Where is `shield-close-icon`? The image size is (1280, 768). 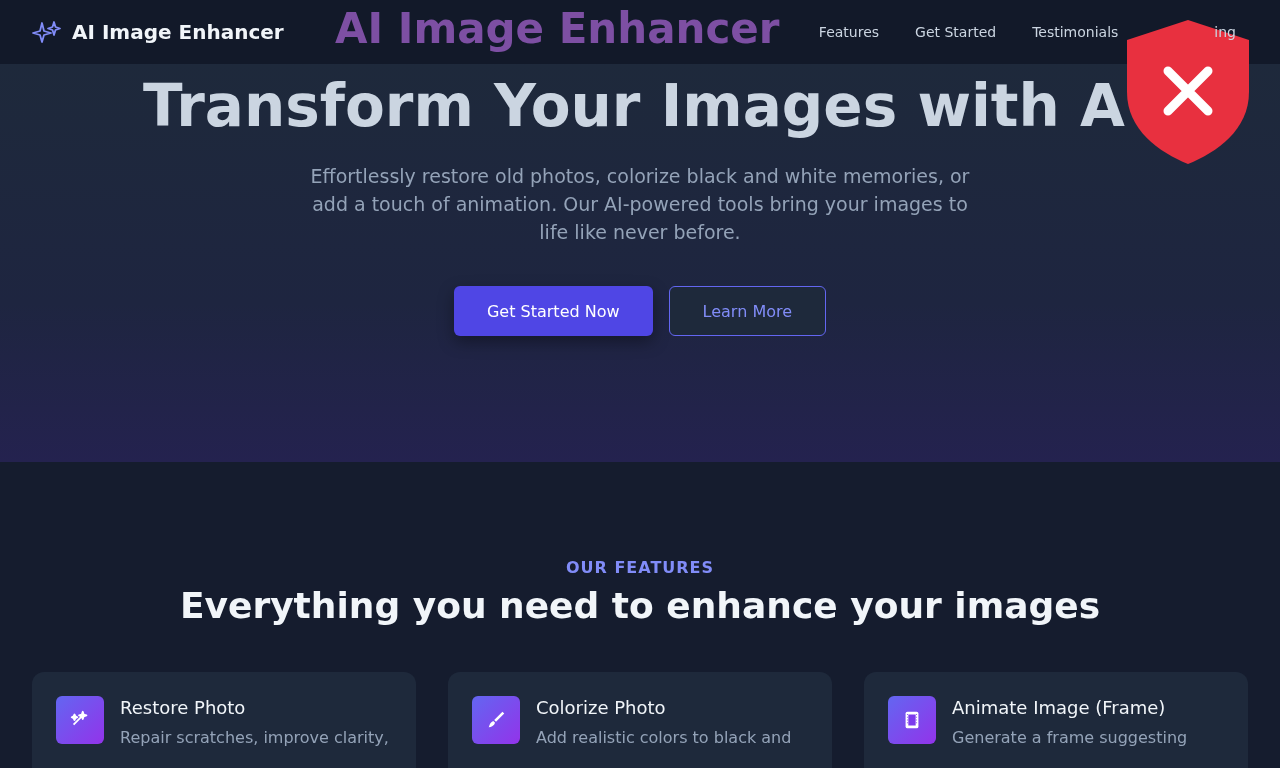
shield-close-icon is located at coordinates (1188, 92).